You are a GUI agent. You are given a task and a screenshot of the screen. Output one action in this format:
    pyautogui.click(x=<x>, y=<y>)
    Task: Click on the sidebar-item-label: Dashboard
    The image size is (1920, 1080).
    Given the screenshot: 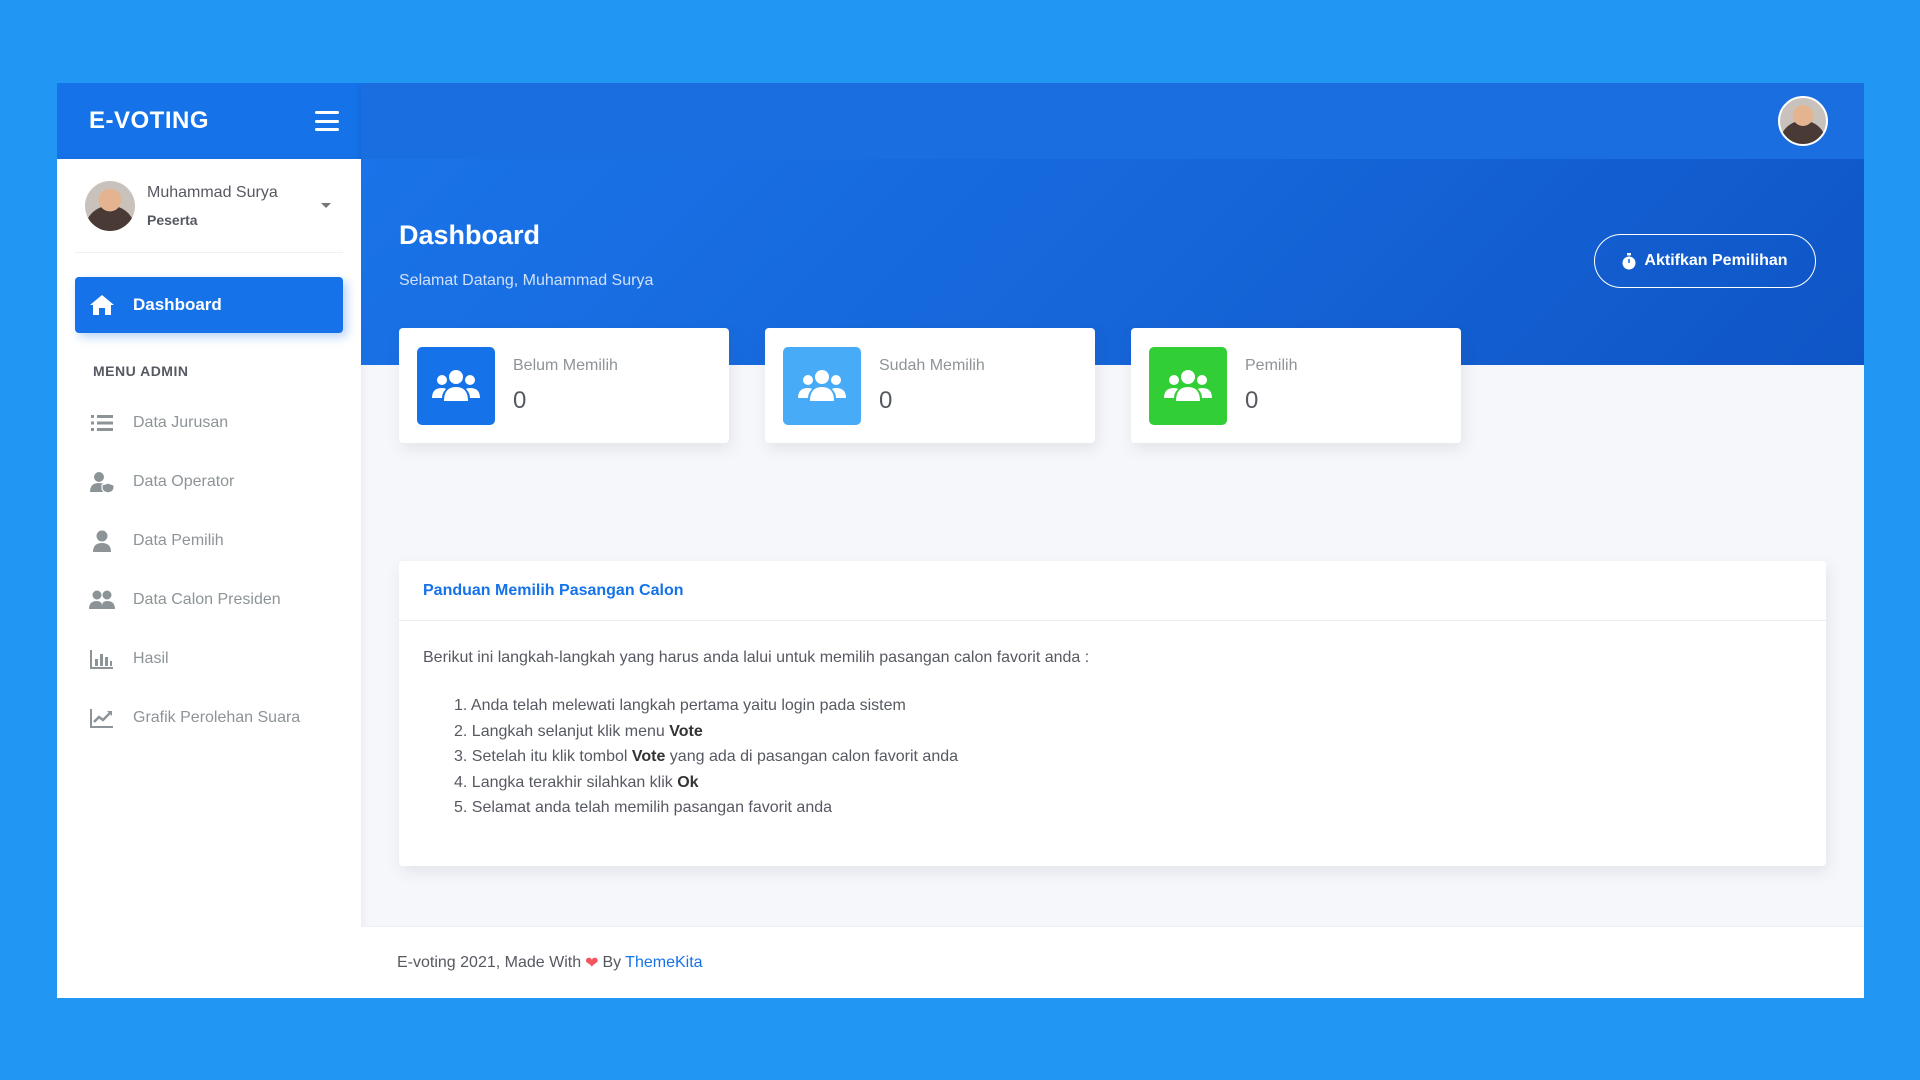 What is the action you would take?
    pyautogui.click(x=177, y=304)
    